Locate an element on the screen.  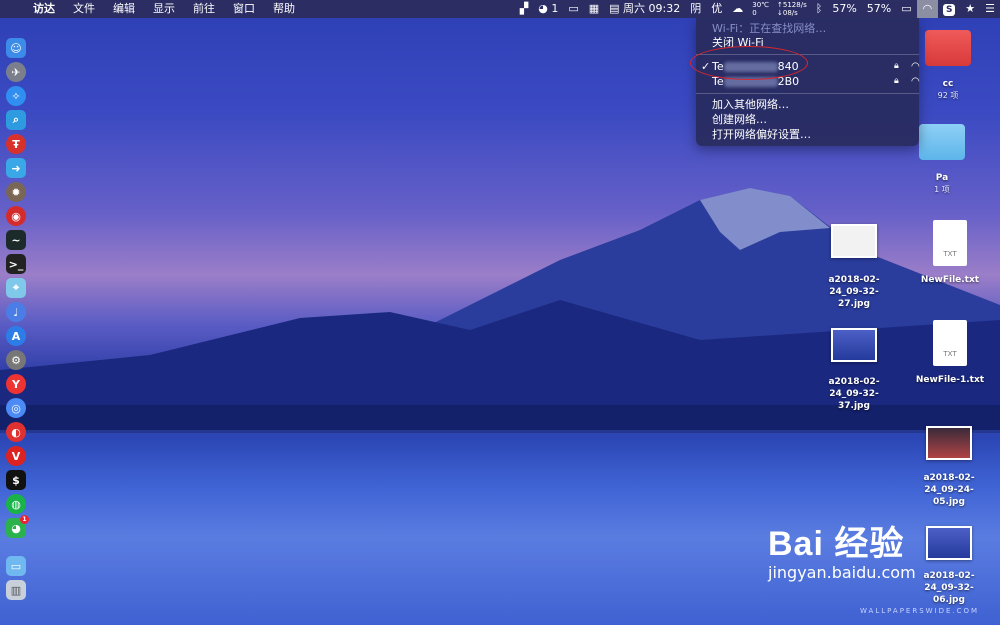
desktop-file-txt-2: TXT NewFile-1.txt is located at coordinates (950, 353).